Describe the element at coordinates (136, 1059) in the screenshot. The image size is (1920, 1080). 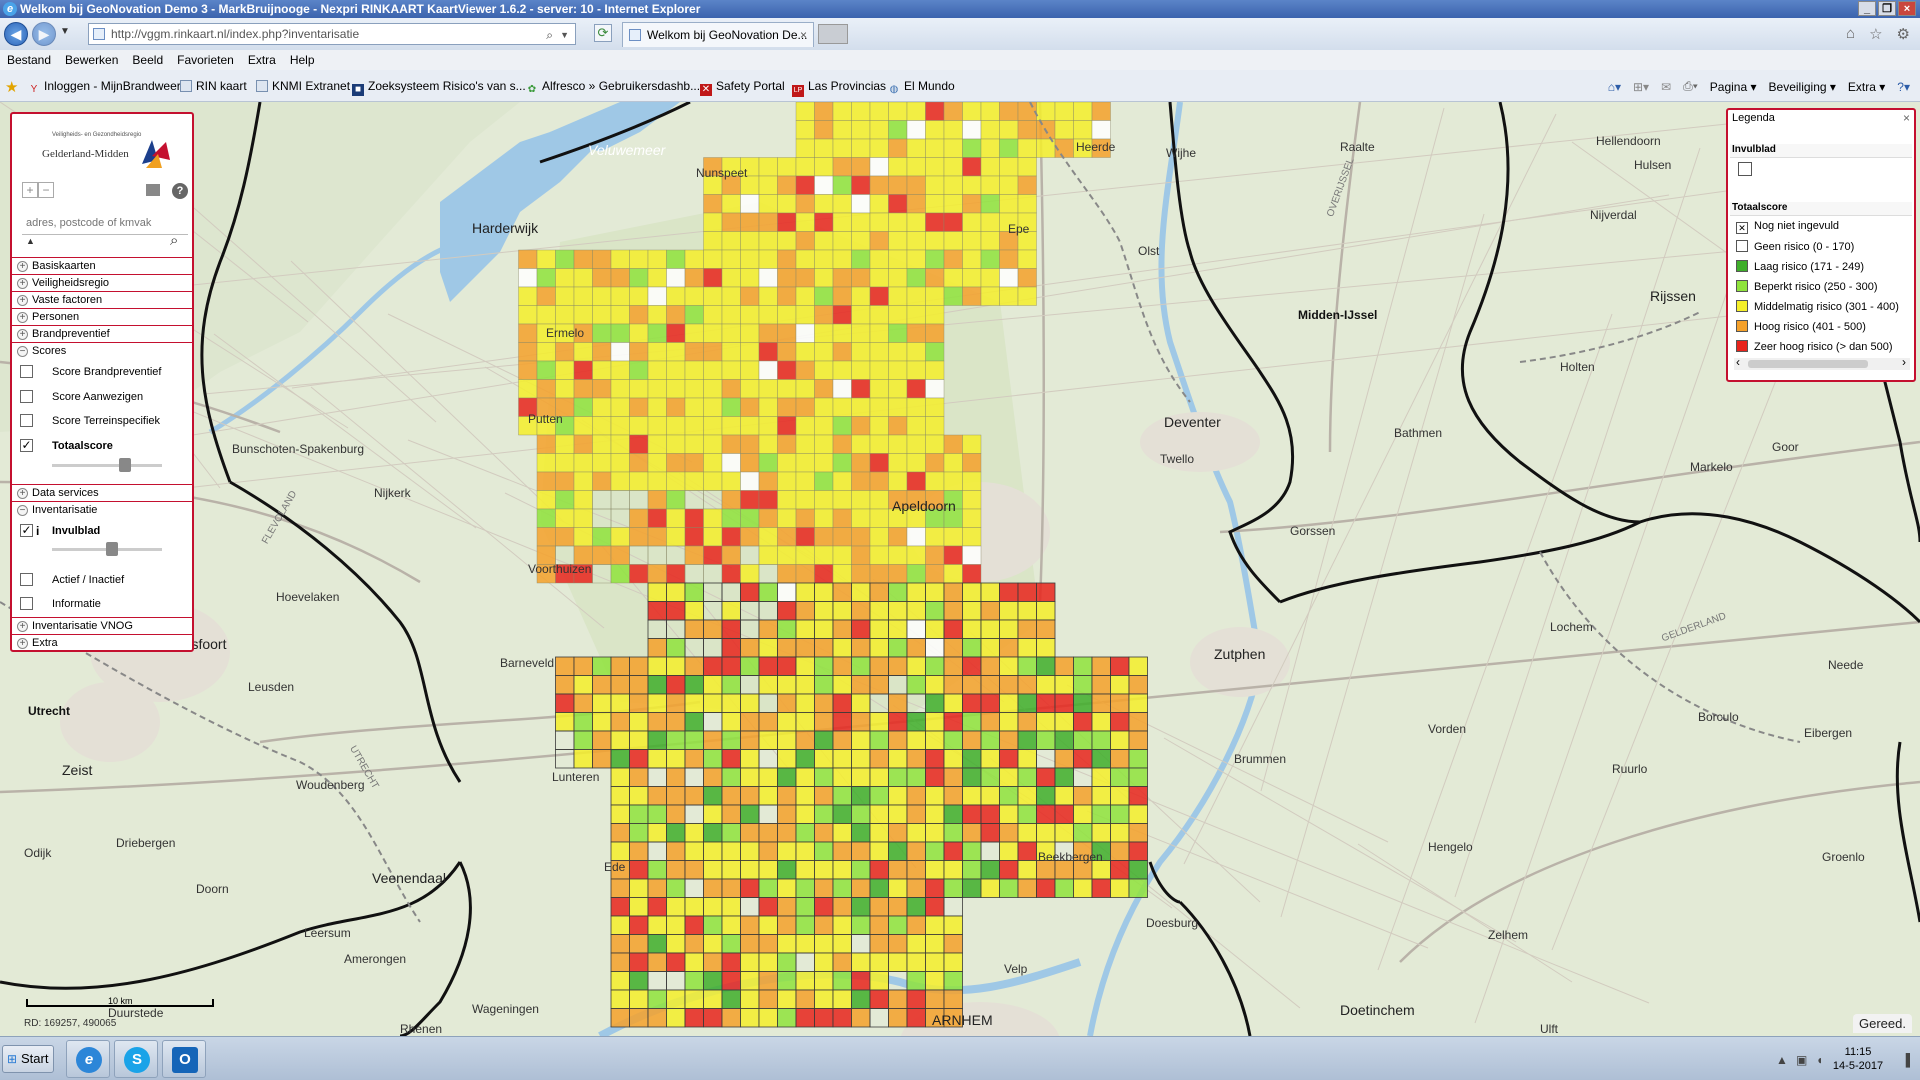
I see `taskbar-skype: S` at that location.